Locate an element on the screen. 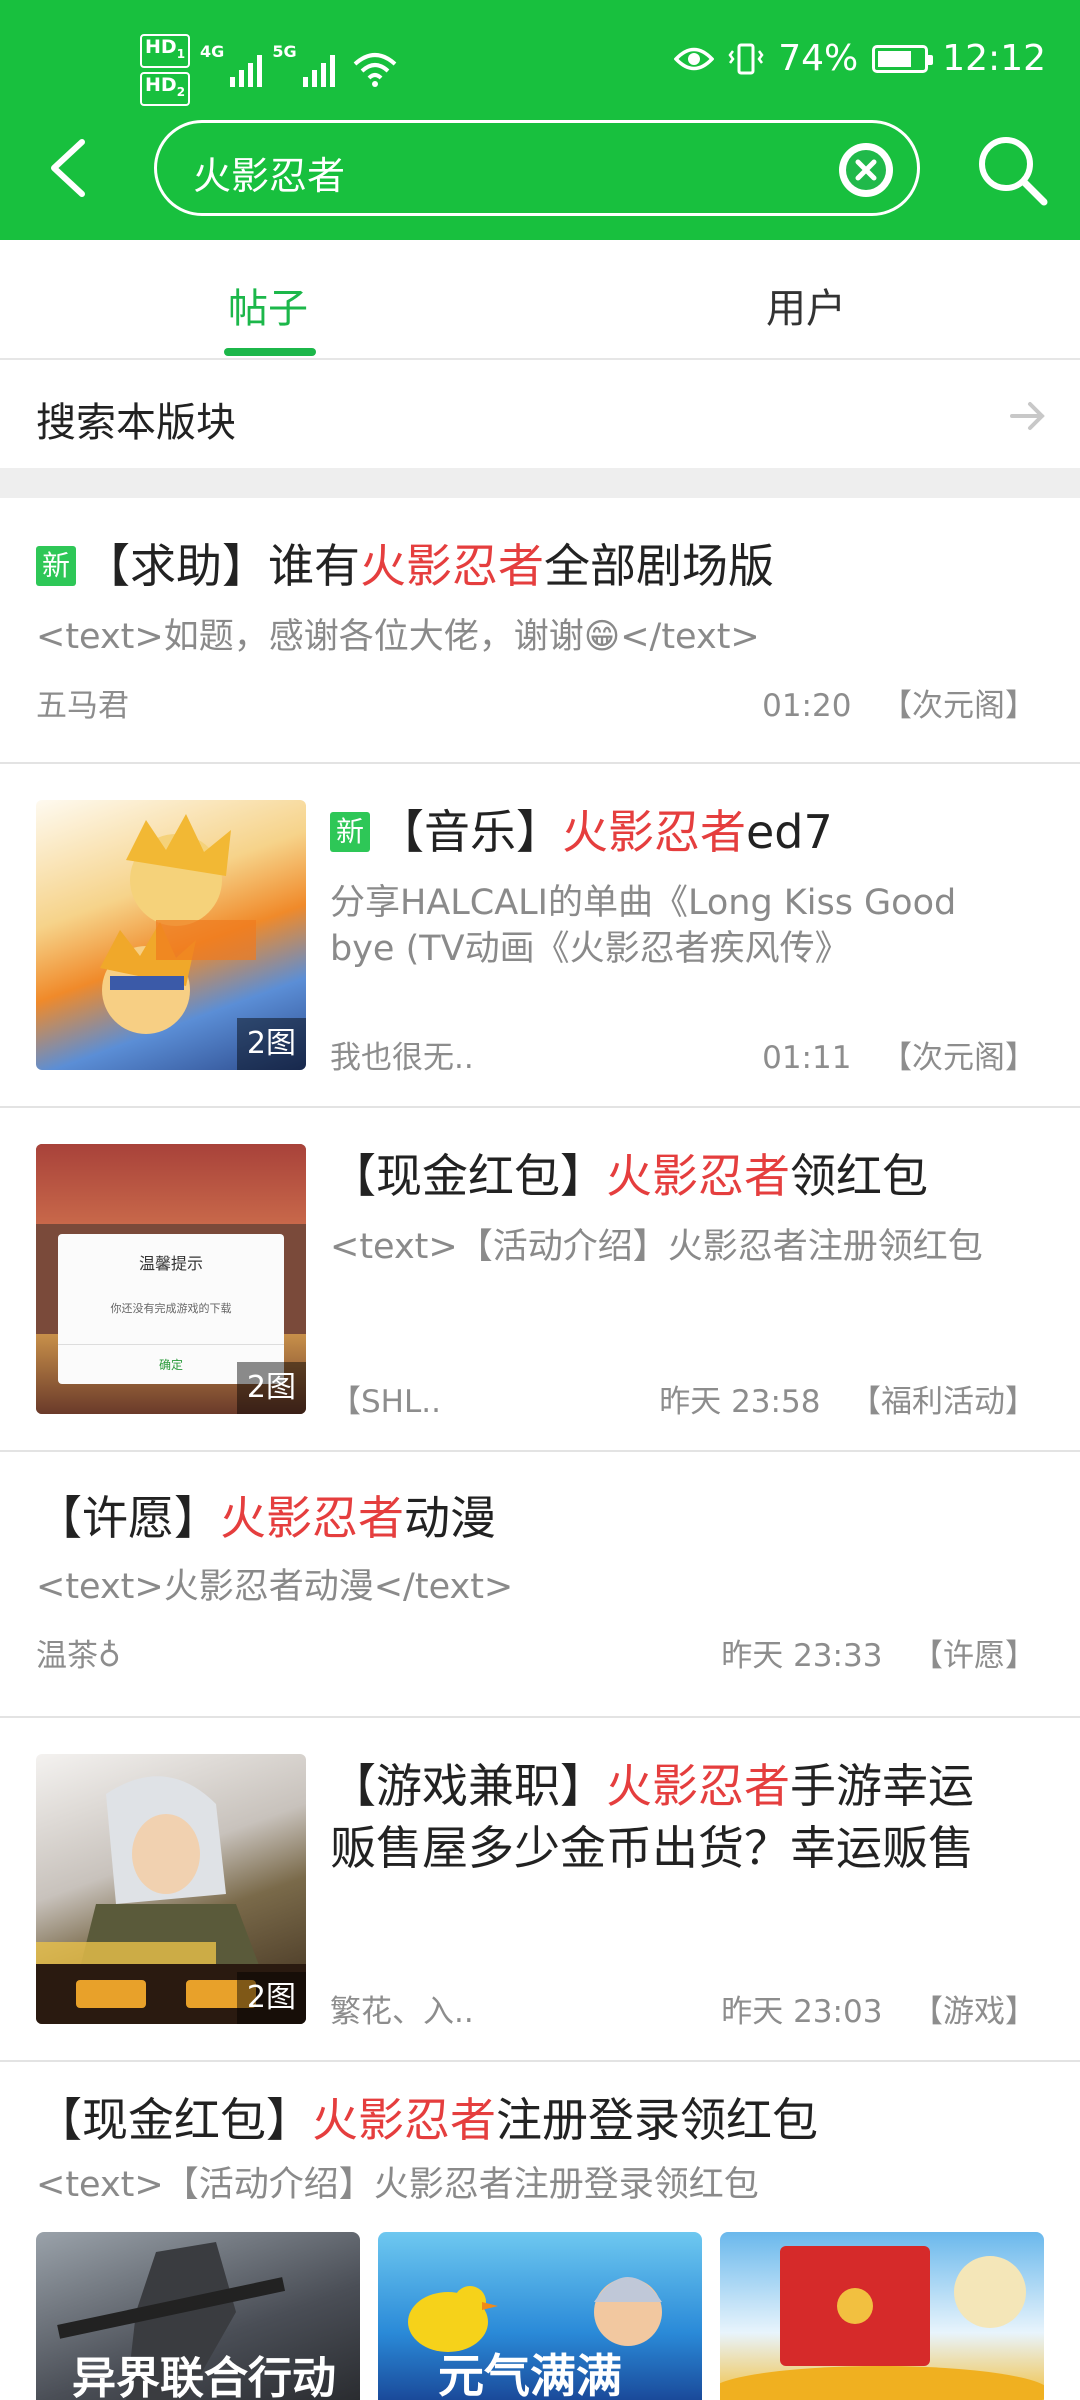  post-snippet-line2: bye (TV动画《火影忍者疾风传》 is located at coordinates (590, 949).